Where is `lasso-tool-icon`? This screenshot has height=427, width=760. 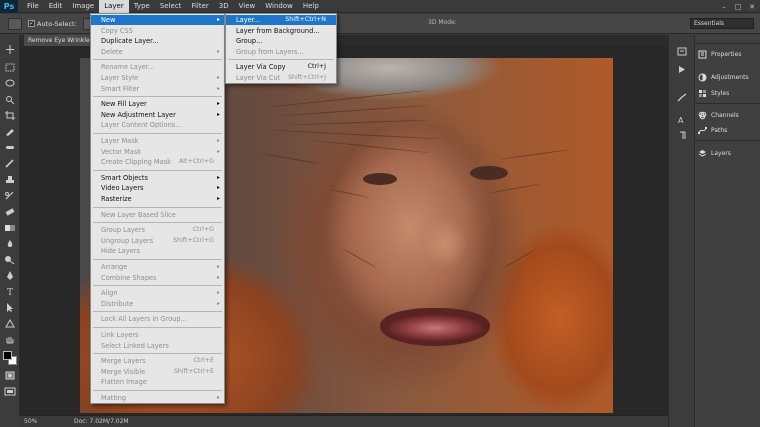
lasso-tool-icon is located at coordinates (10, 83).